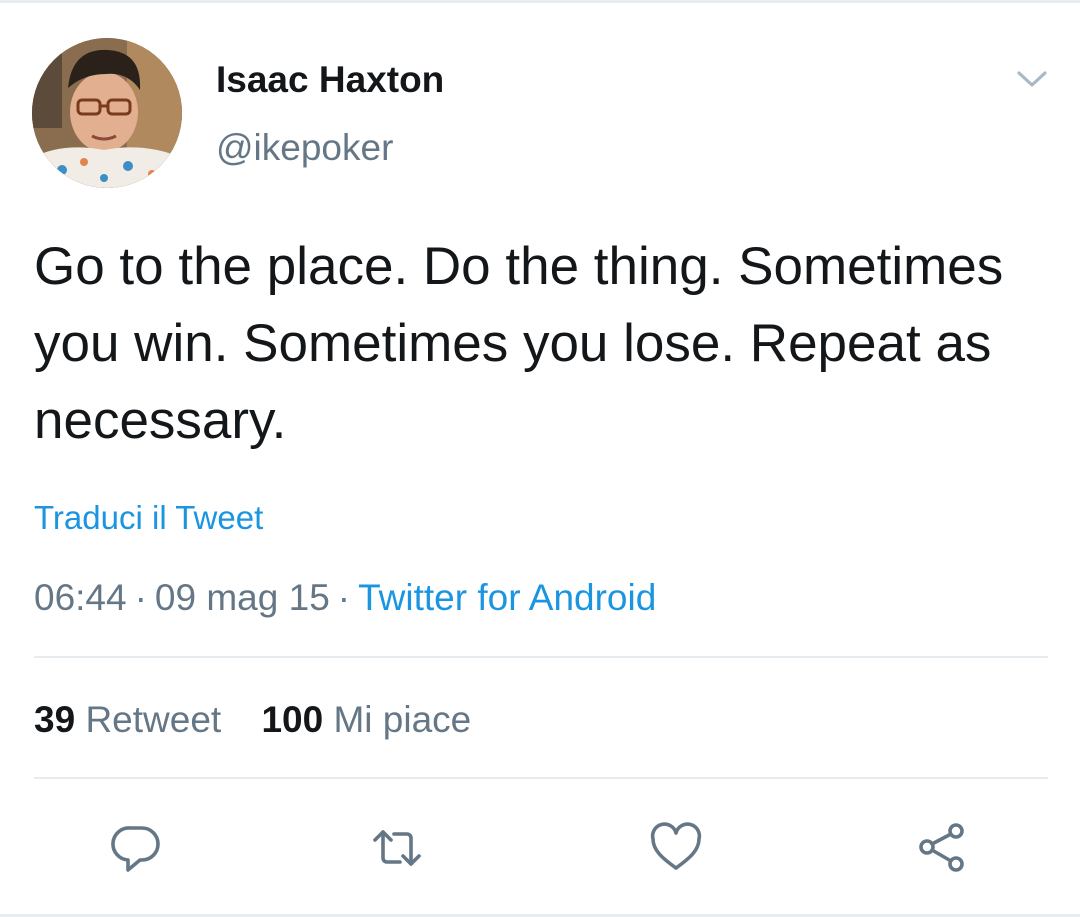  I want to click on heart-icon, so click(676, 846).